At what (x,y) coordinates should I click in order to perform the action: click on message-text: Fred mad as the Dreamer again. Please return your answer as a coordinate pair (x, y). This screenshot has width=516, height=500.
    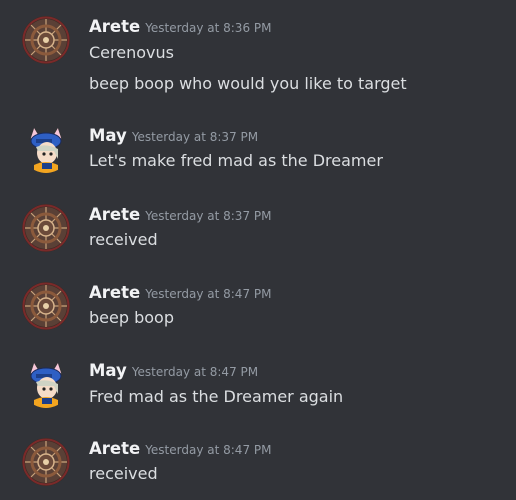
    Looking at the image, I should click on (216, 396).